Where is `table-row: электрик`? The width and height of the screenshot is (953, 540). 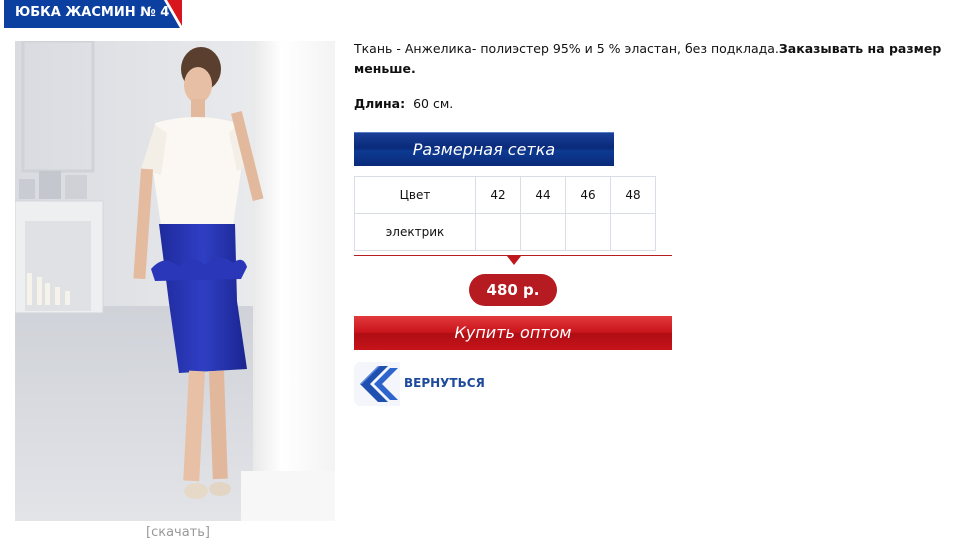
table-row: электрик is located at coordinates (505, 232).